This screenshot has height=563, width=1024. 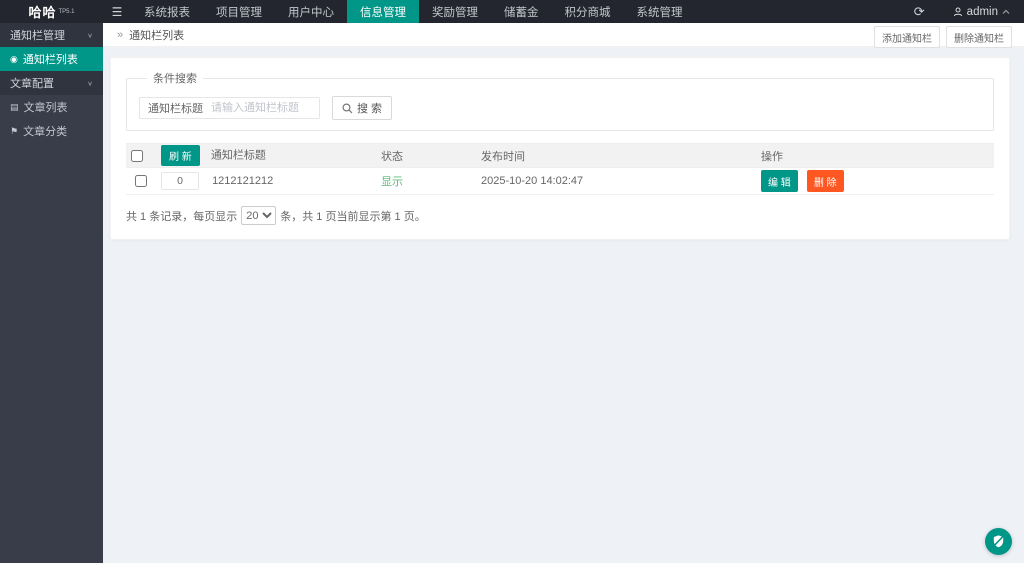 I want to click on sidebar-item-notice-list: ◉ 通知栏列表, so click(x=51, y=59).